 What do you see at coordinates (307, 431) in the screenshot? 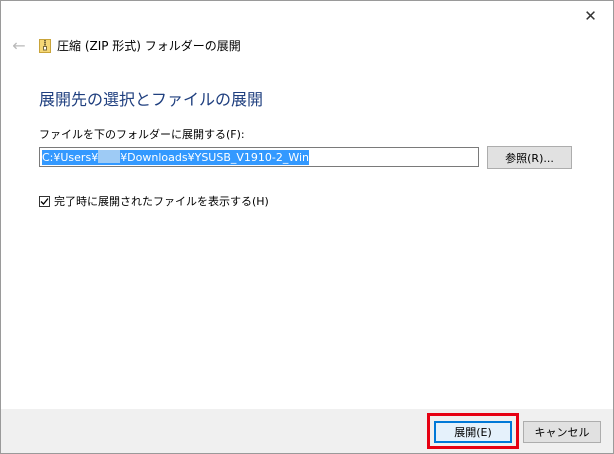
I see `dialog-footer` at bounding box center [307, 431].